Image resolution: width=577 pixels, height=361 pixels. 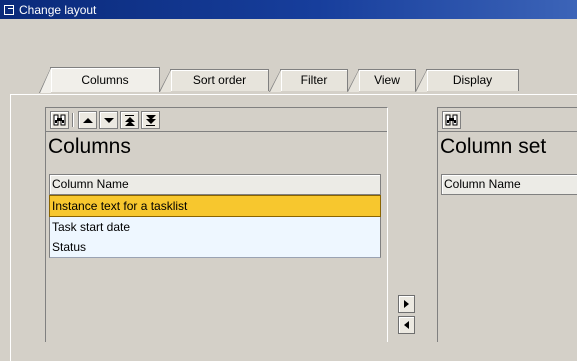 I want to click on tab-filter: Filter, so click(x=308, y=80).